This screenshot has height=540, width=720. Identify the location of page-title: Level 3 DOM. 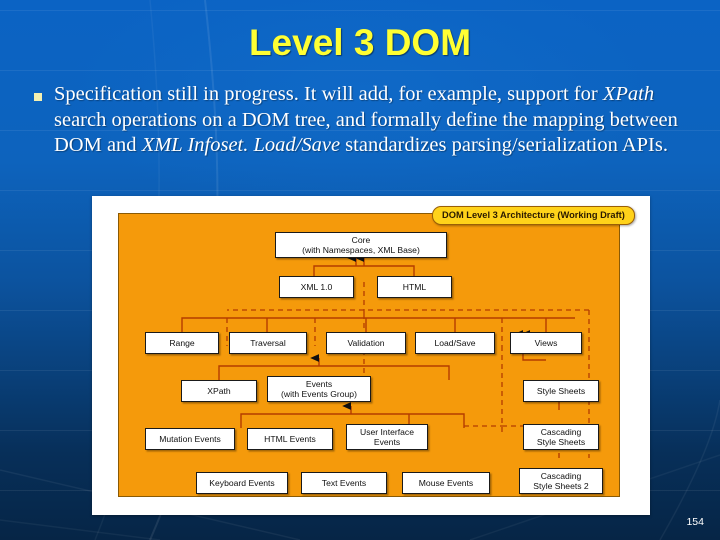
(360, 42).